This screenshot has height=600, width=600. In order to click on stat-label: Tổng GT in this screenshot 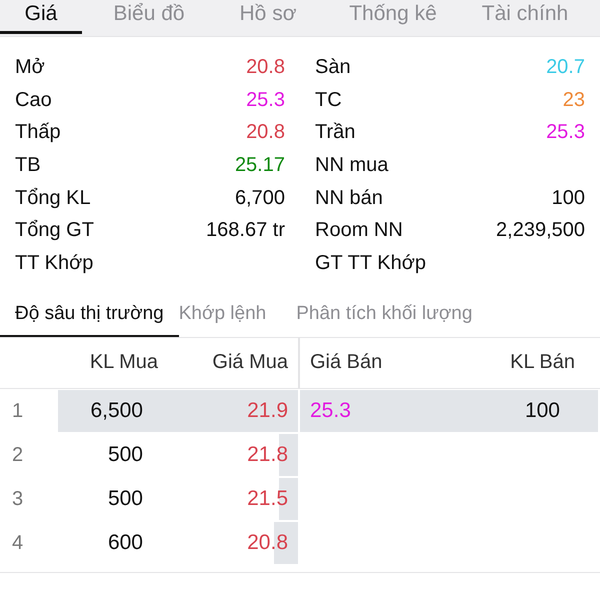, I will do `click(54, 230)`.